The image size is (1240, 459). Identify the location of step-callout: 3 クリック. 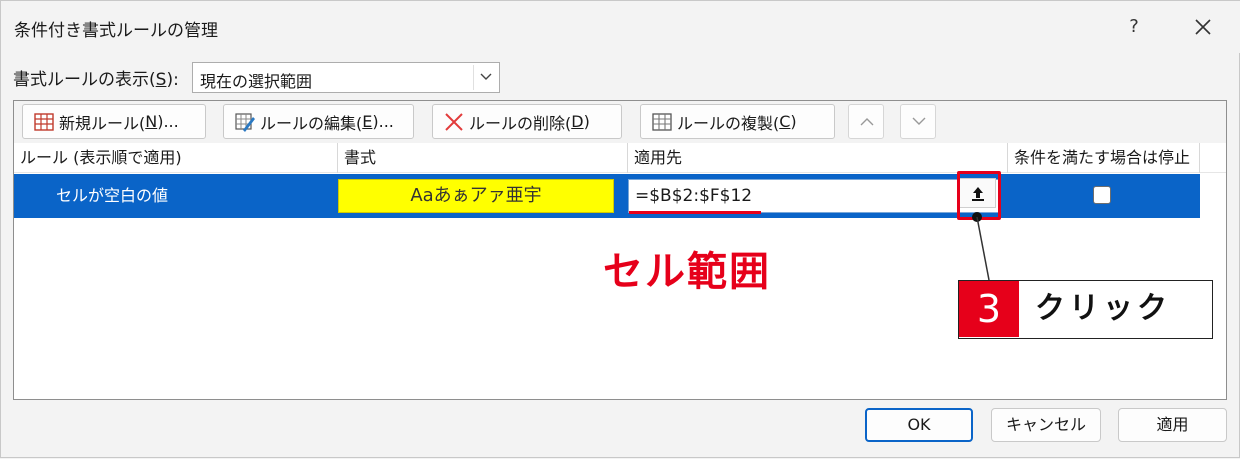
(1085, 309).